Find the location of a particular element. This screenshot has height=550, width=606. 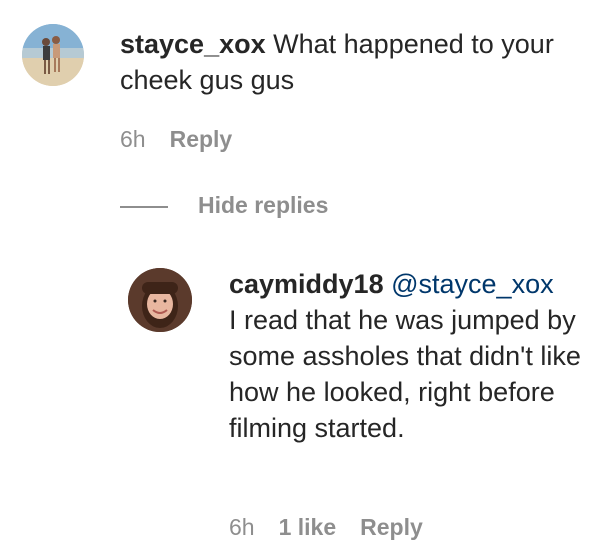

reply-time: 6h is located at coordinates (242, 527).